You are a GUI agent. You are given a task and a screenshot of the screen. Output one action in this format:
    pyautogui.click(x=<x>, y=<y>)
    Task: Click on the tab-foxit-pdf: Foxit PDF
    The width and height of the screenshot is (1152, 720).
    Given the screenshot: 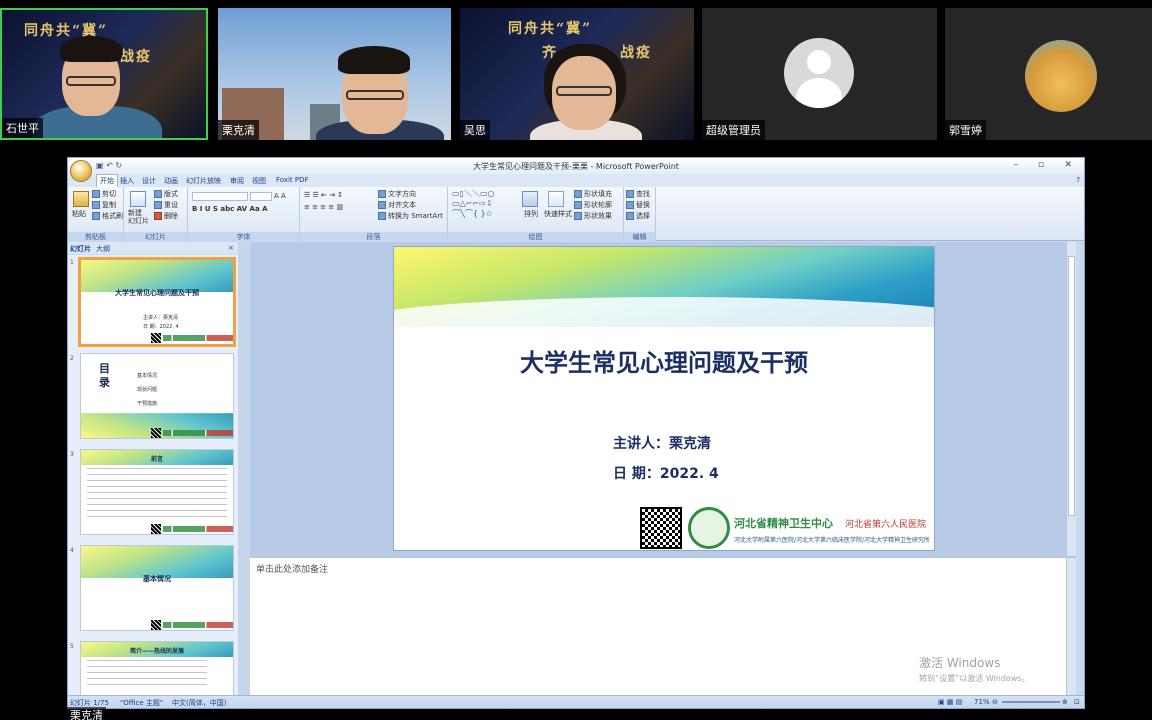 What is the action you would take?
    pyautogui.click(x=292, y=180)
    